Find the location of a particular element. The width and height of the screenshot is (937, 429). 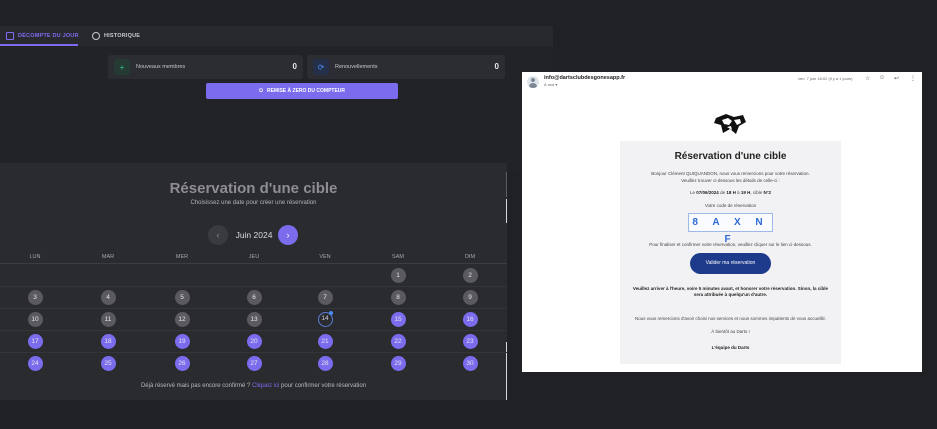

refresh-icon: ⟳ is located at coordinates (321, 67).